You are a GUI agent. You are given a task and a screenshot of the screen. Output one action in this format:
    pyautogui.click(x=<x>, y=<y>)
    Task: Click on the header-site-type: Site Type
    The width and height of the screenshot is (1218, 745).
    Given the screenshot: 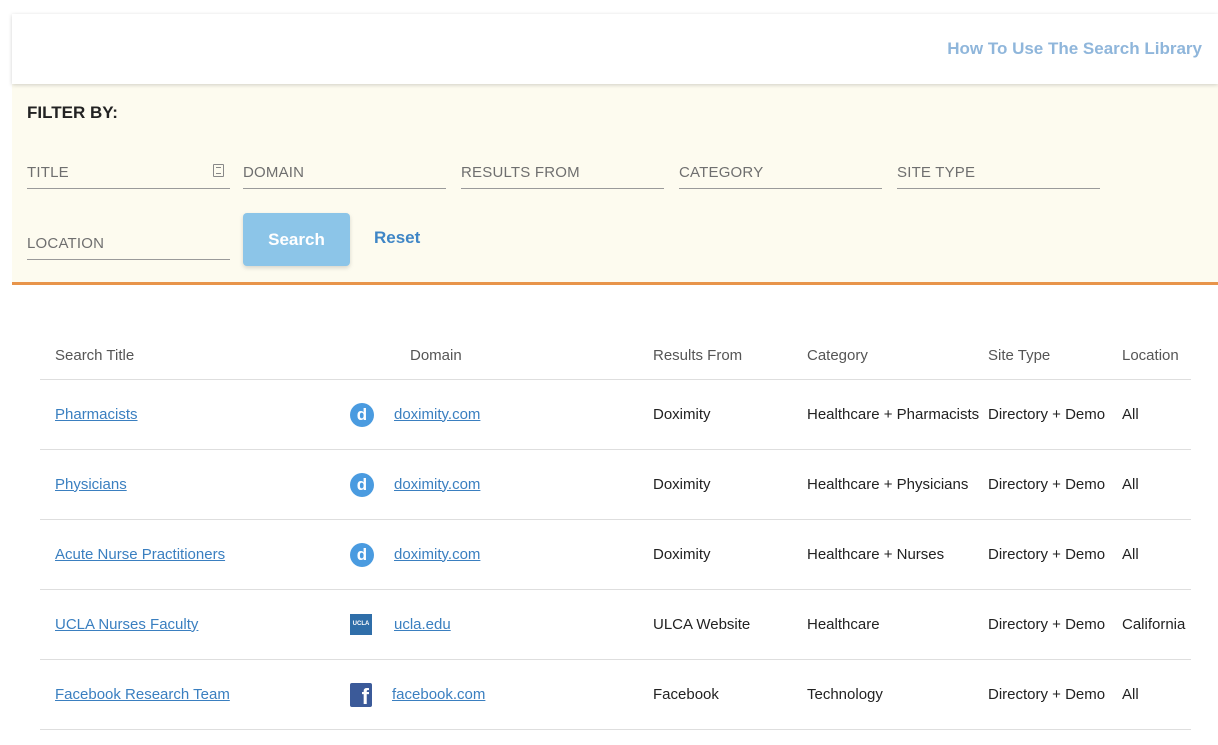 What is the action you would take?
    pyautogui.click(x=1055, y=355)
    